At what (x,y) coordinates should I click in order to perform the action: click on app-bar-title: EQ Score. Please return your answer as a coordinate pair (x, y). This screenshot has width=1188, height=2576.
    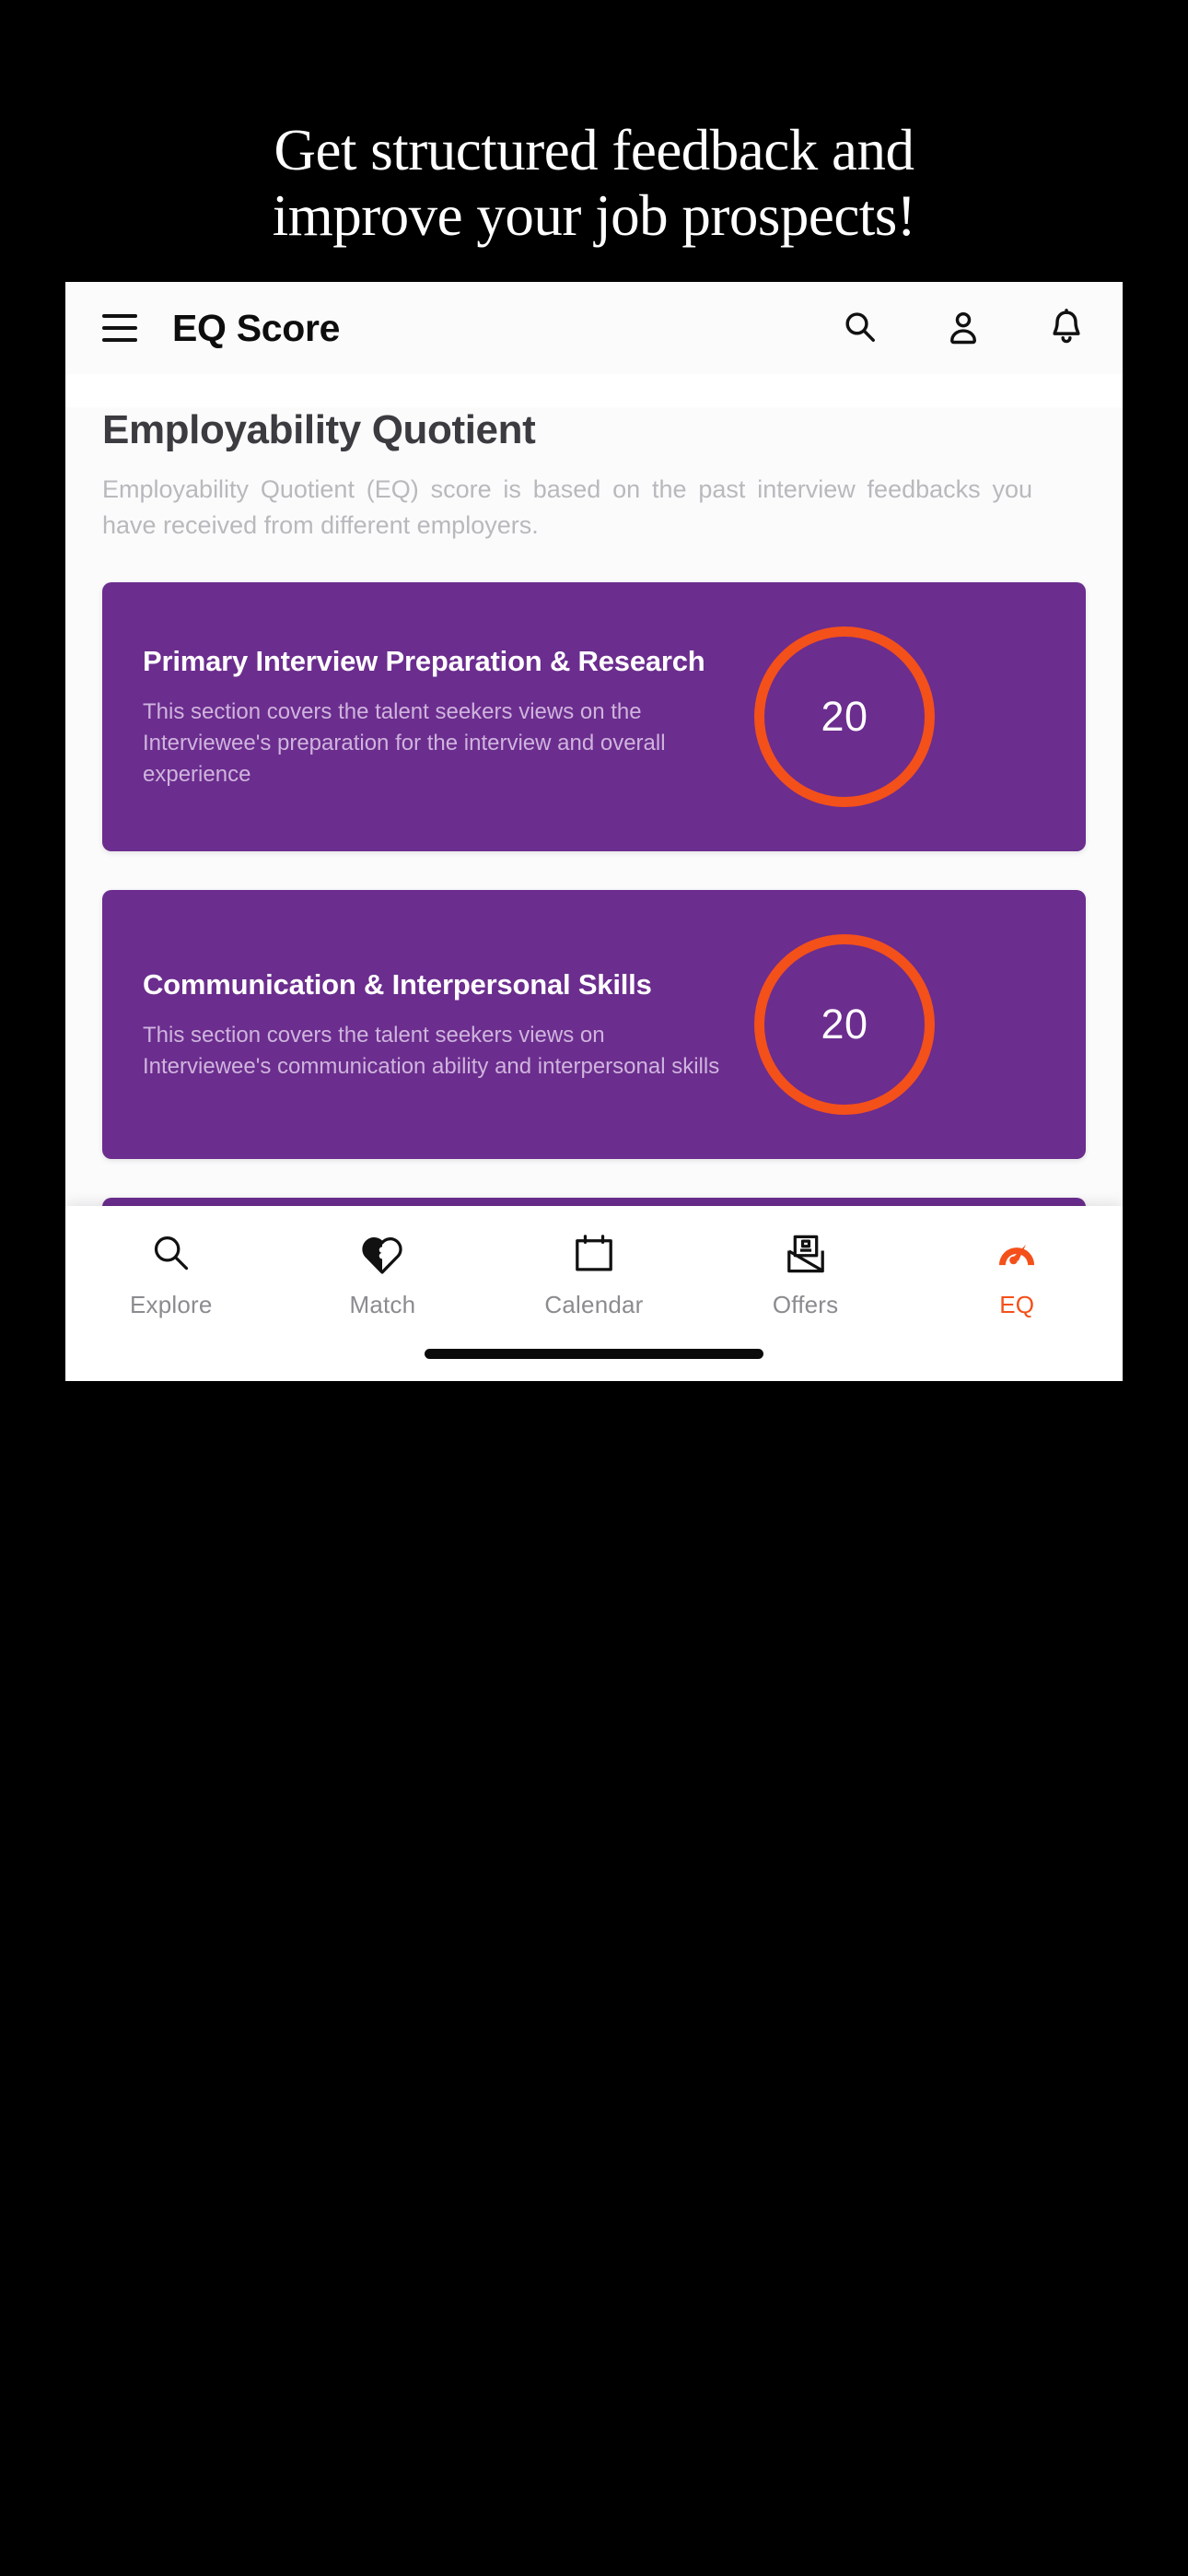
    Looking at the image, I should click on (256, 327).